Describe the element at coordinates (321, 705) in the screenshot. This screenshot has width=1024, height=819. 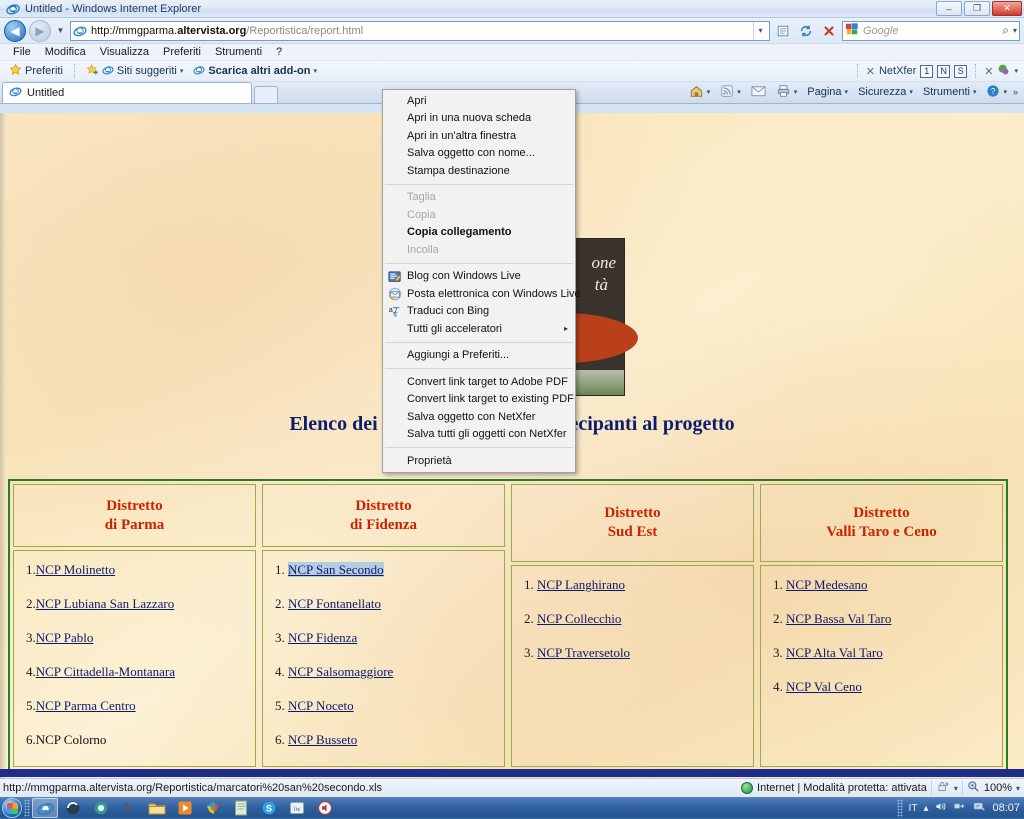
I see `ncp-link: NCP Noceto` at that location.